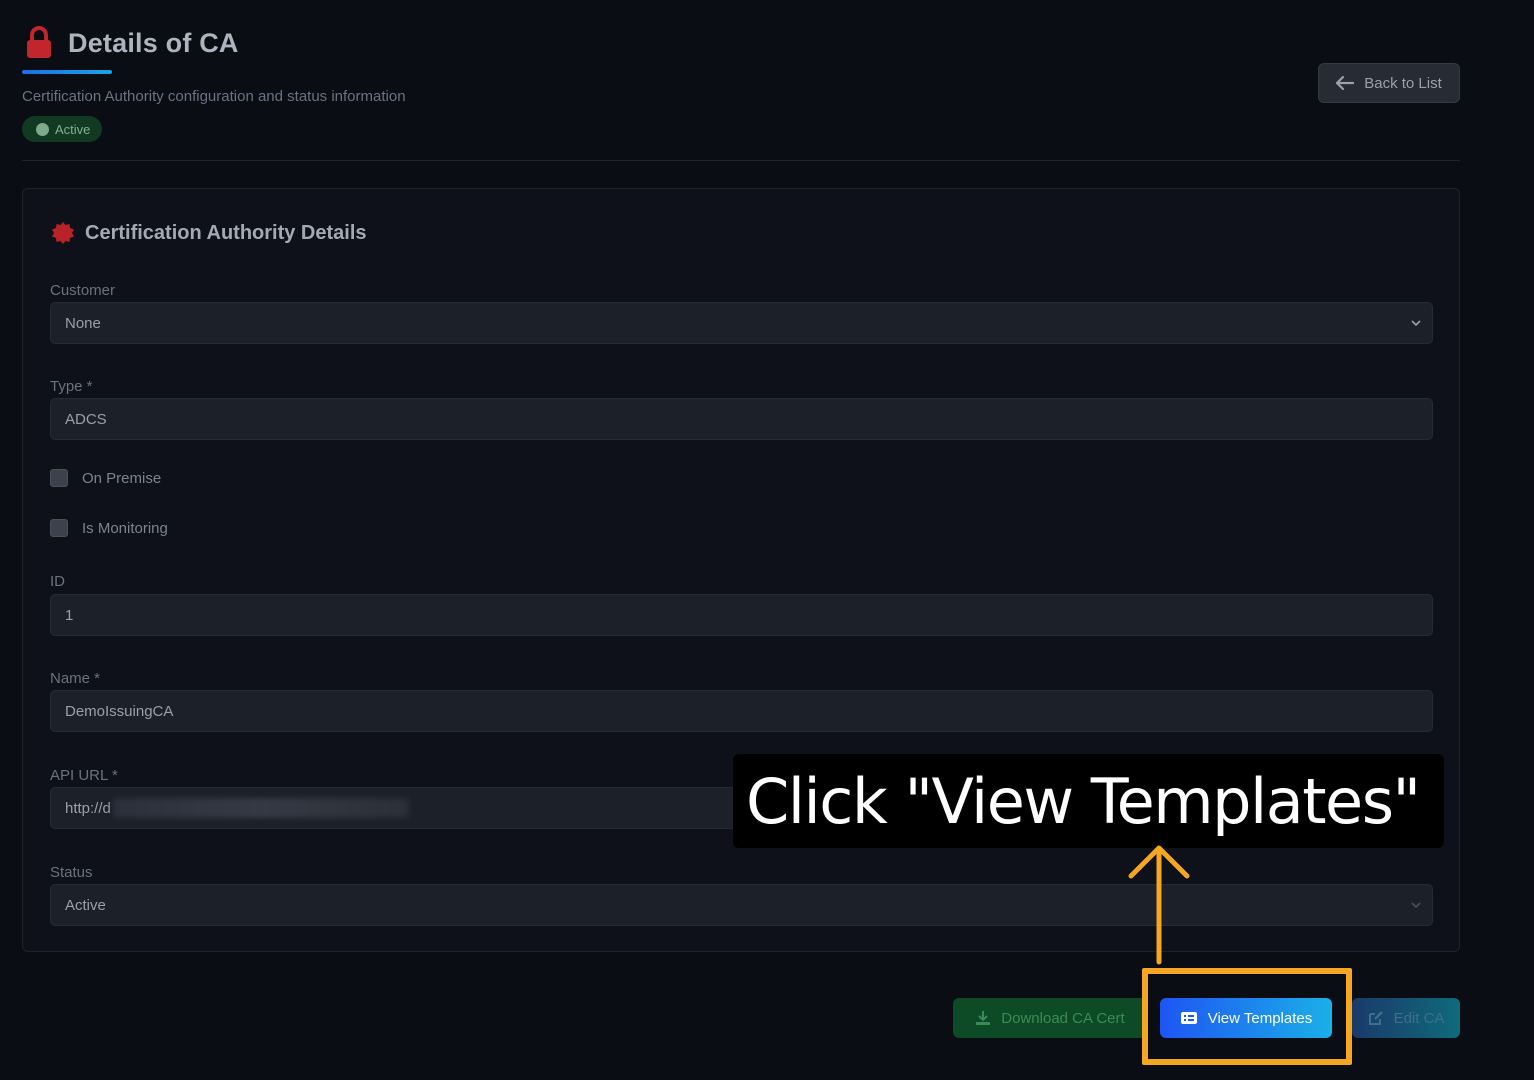 The width and height of the screenshot is (1534, 1080). What do you see at coordinates (75, 678) in the screenshot?
I see `name-label: Name *` at bounding box center [75, 678].